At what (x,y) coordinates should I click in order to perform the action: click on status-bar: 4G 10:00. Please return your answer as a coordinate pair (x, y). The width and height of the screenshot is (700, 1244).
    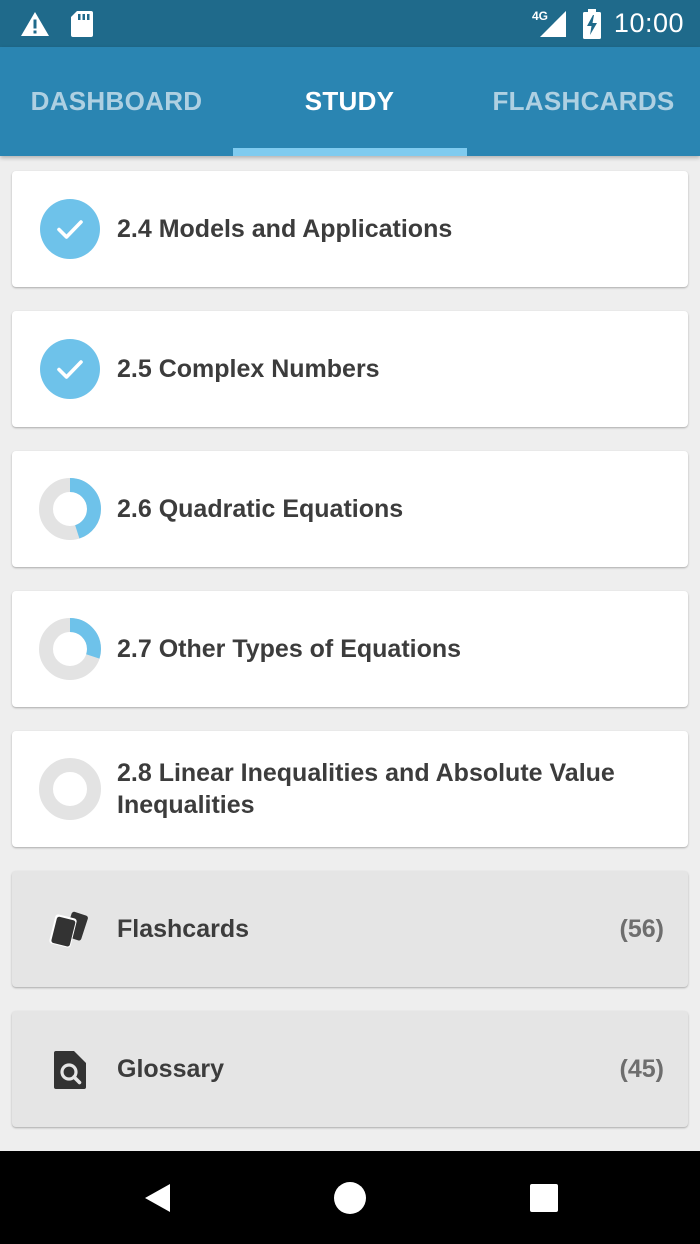
    Looking at the image, I should click on (350, 23).